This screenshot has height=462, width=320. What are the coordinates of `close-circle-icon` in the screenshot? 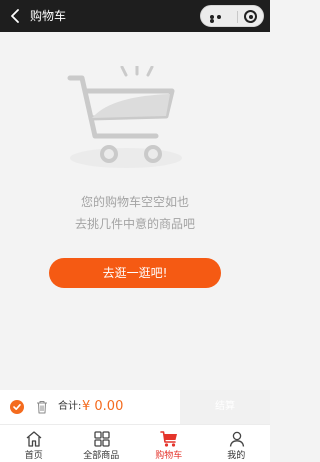 It's located at (250, 16).